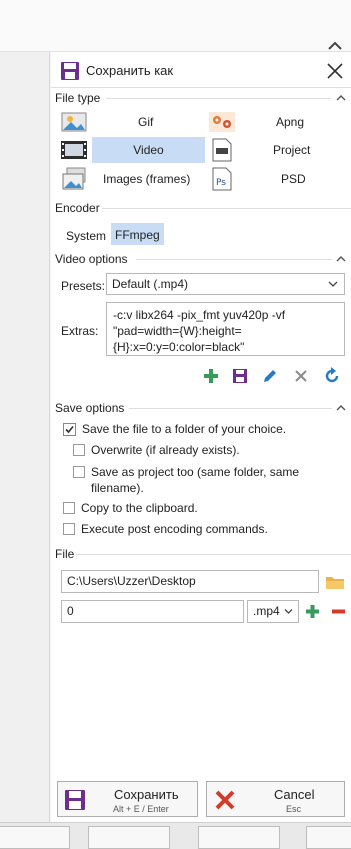  I want to click on file-type-project: Project, so click(278, 150).